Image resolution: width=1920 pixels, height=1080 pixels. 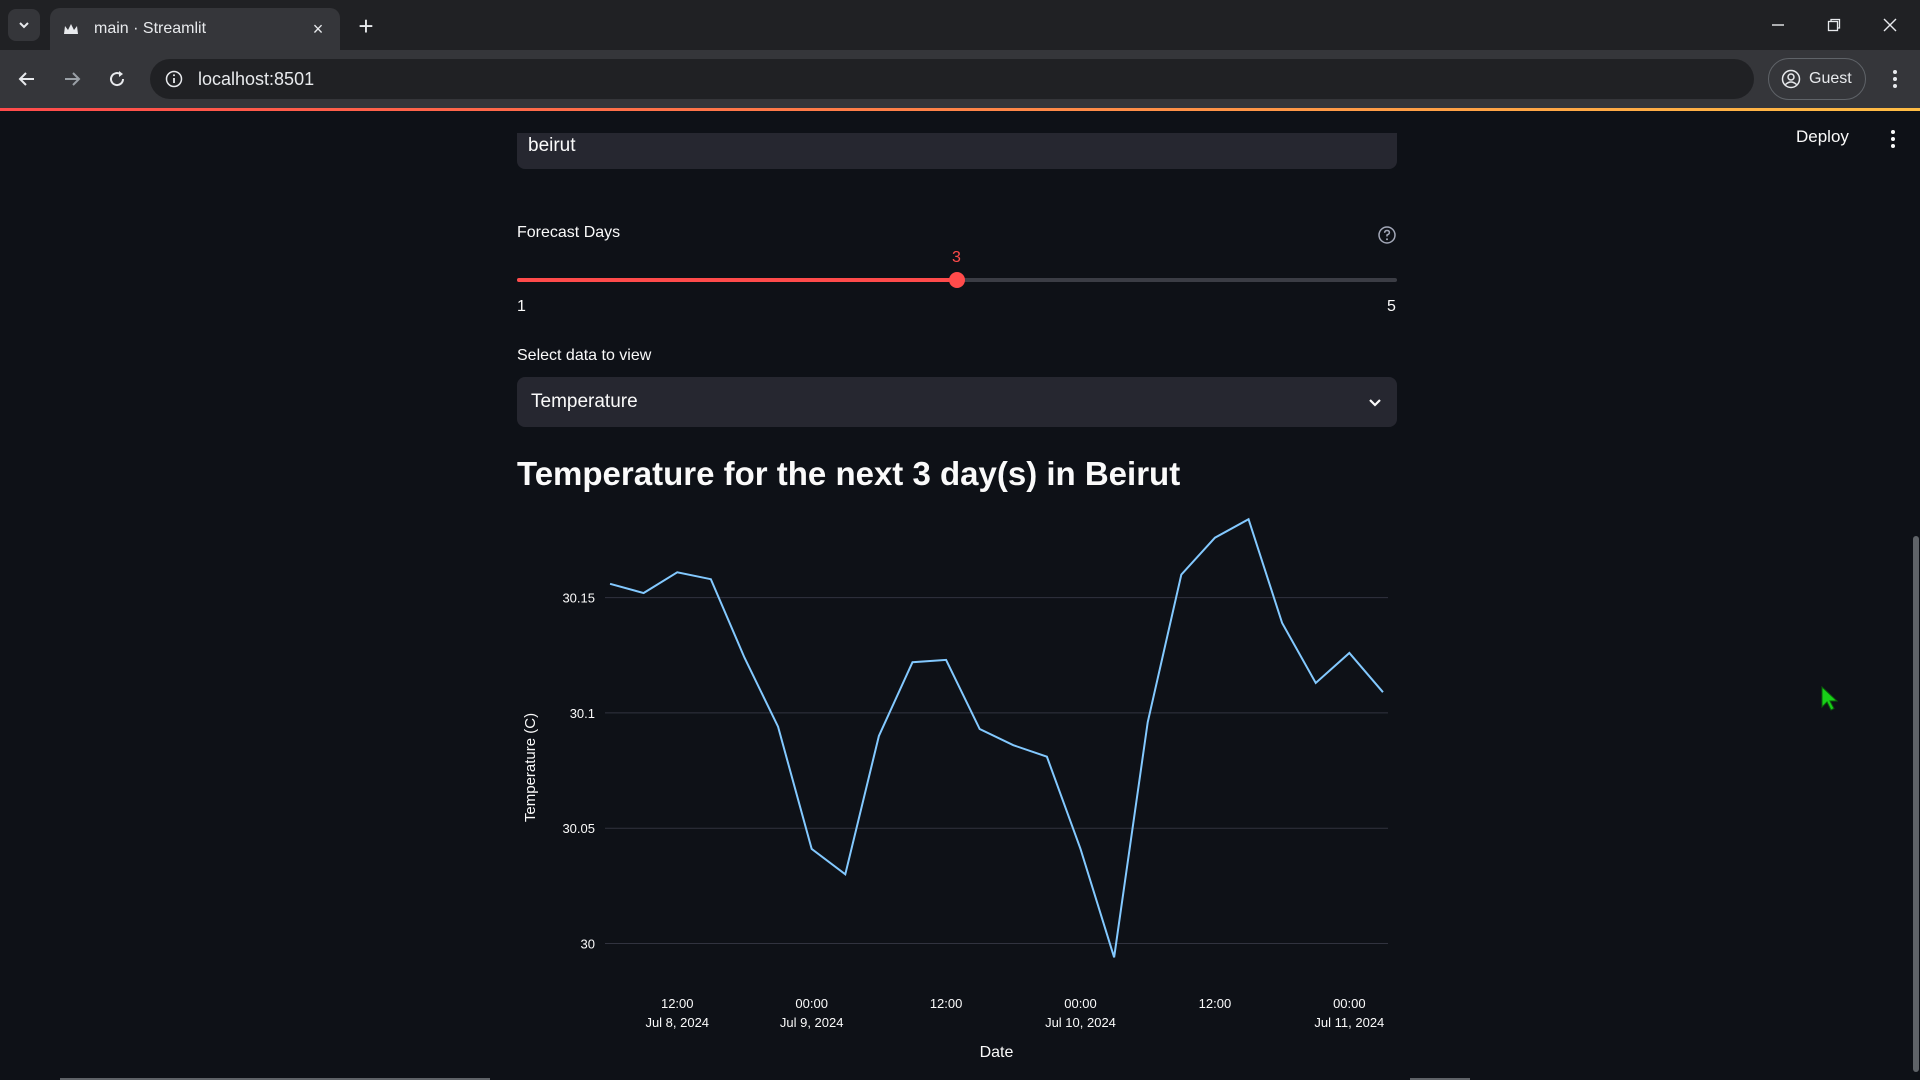 I want to click on x-axis-label: Date, so click(x=997, y=1052).